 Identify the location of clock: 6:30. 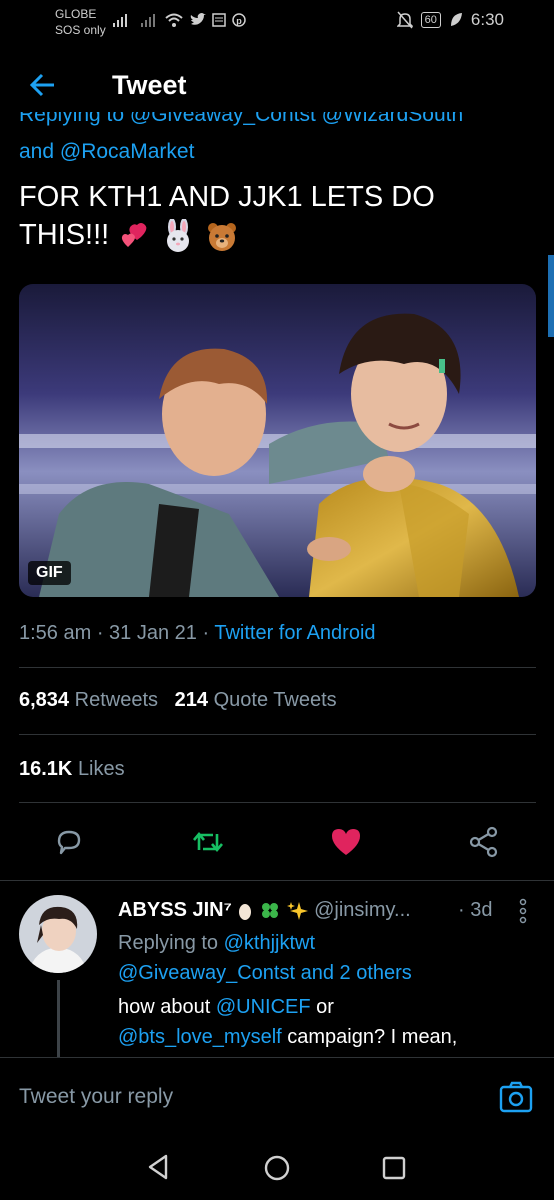
(487, 19).